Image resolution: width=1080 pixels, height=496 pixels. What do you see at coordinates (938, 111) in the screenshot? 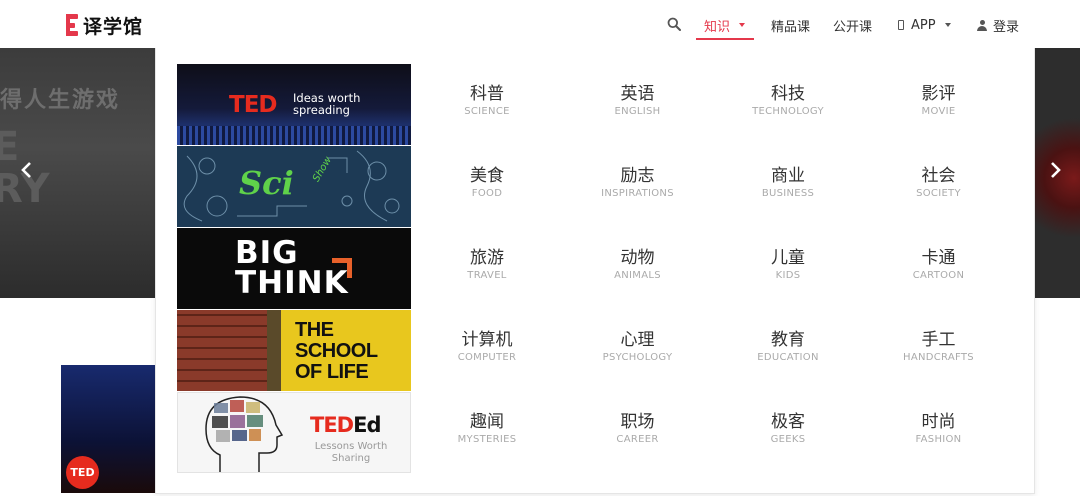
I see `category-name-en: MOVIE` at bounding box center [938, 111].